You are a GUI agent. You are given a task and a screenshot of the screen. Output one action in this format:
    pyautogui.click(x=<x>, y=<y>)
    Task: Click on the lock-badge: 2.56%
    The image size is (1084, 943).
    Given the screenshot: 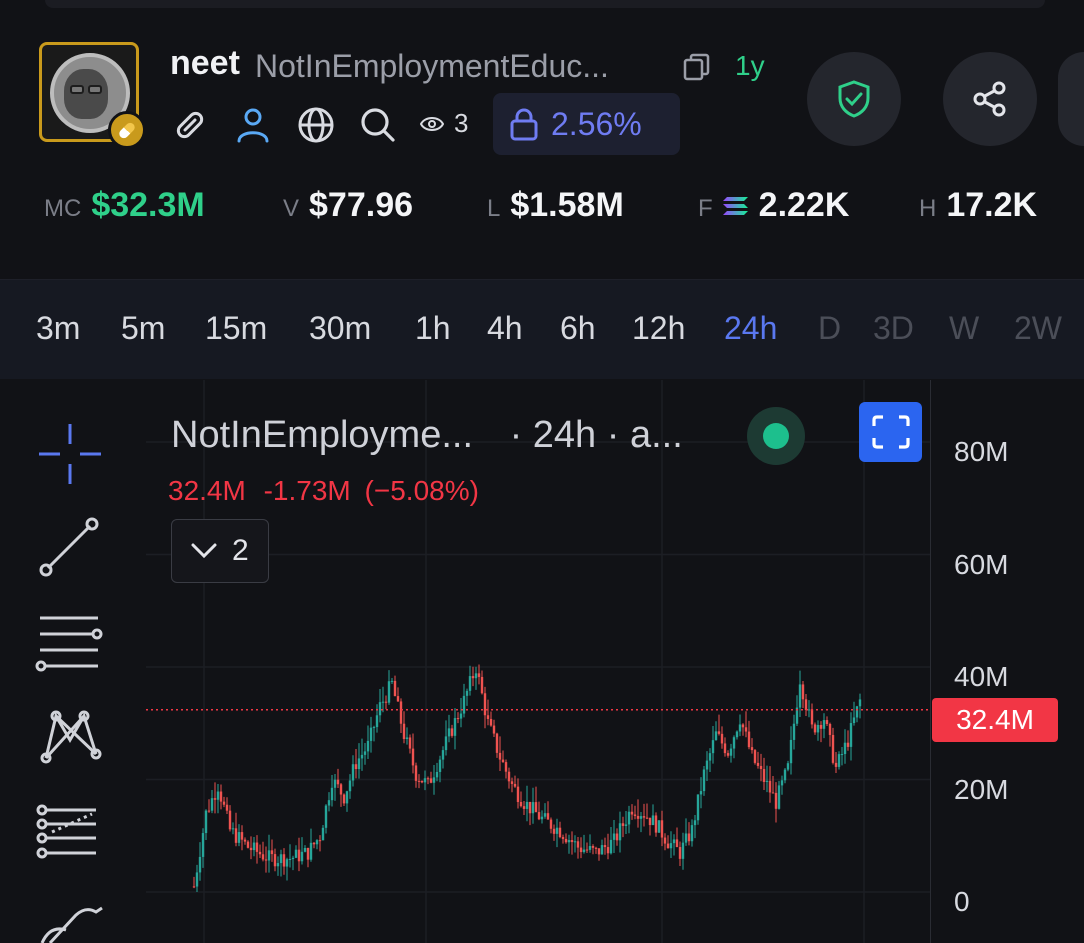 What is the action you would take?
    pyautogui.click(x=586, y=124)
    